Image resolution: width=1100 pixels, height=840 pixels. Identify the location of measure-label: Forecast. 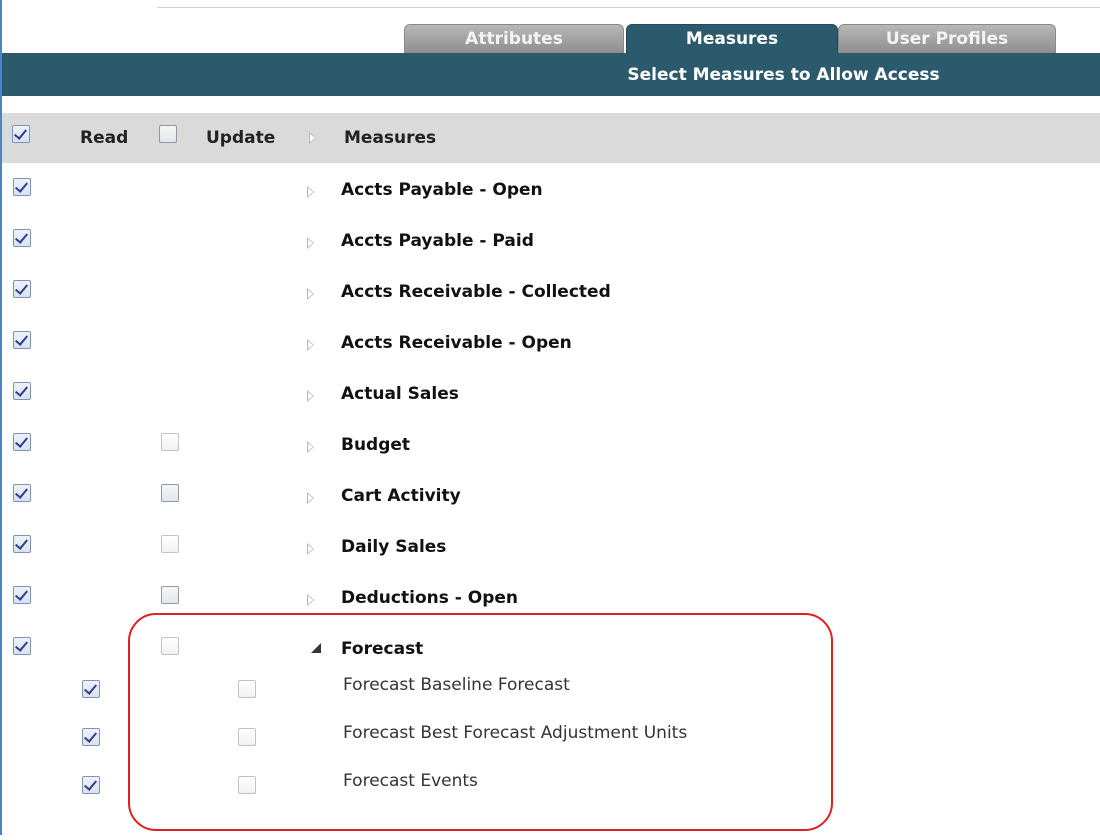
(382, 649).